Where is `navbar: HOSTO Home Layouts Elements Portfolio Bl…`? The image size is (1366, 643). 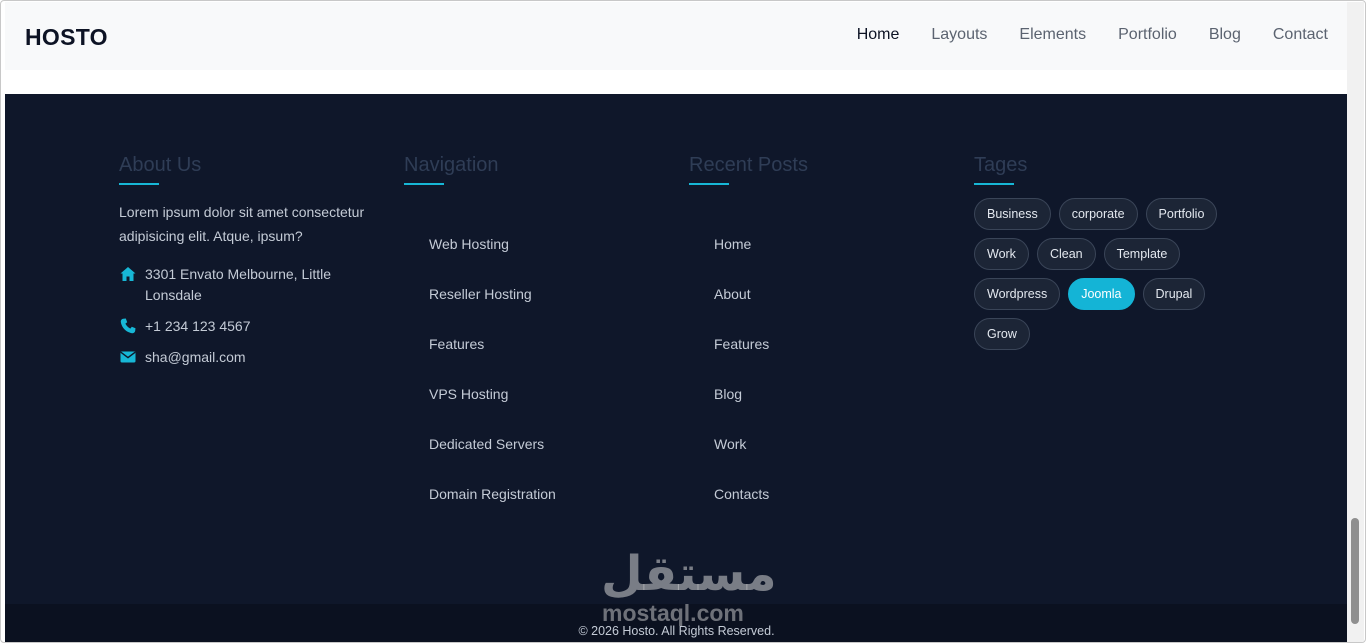 navbar: HOSTO Home Layouts Elements Portfolio Bl… is located at coordinates (676, 36).